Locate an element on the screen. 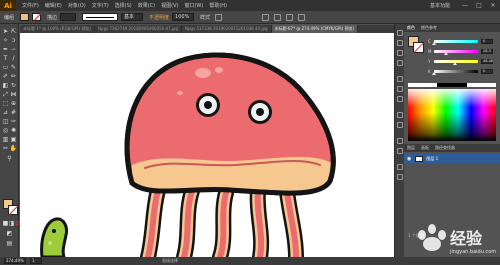  minimize-button: — is located at coordinates (465, 5).